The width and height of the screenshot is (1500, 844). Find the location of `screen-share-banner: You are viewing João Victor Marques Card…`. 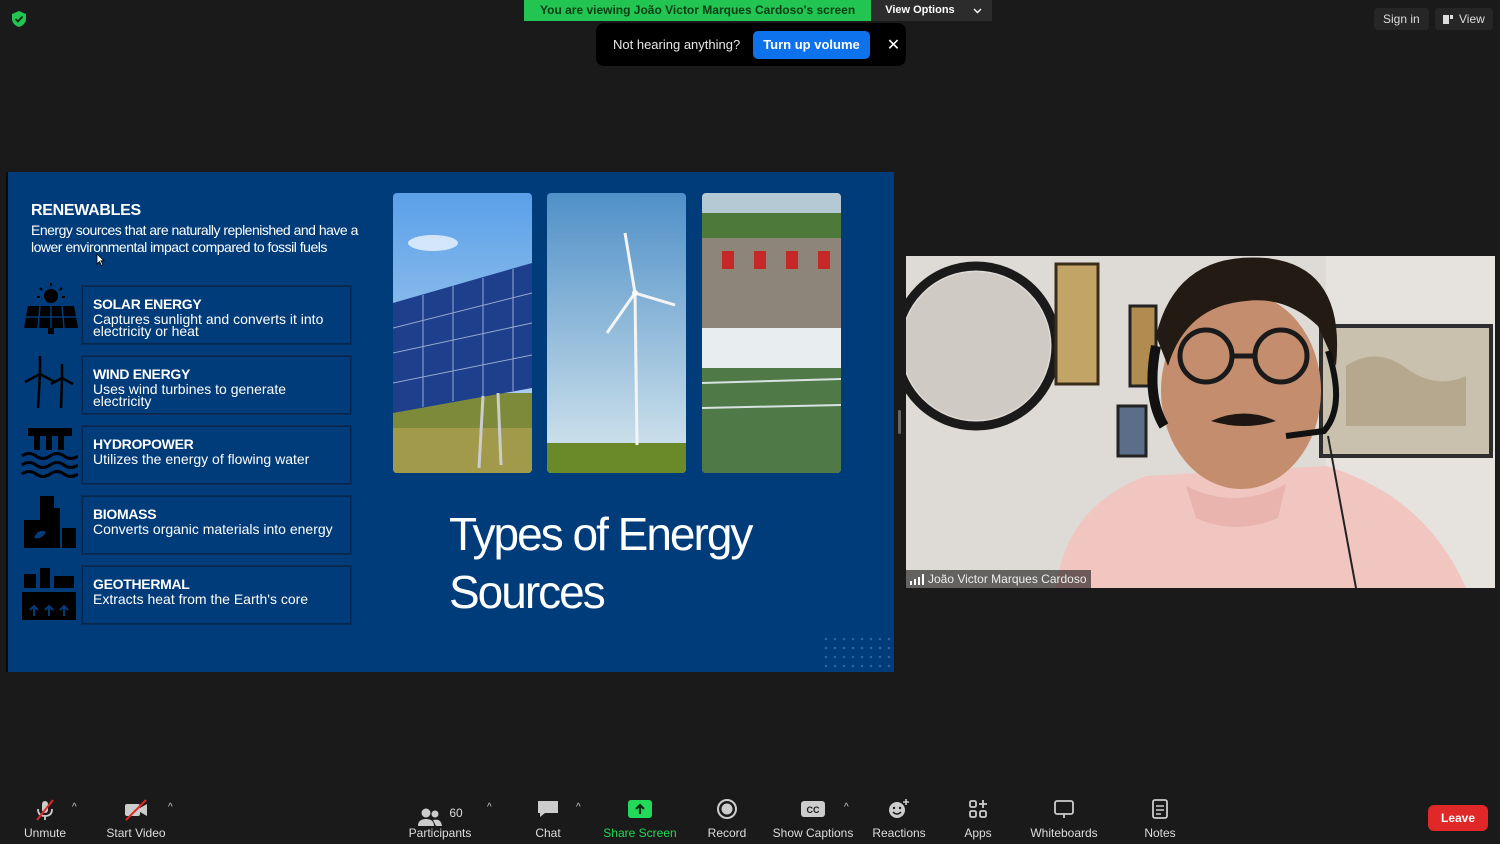

screen-share-banner: You are viewing João Victor Marques Card… is located at coordinates (758, 10).